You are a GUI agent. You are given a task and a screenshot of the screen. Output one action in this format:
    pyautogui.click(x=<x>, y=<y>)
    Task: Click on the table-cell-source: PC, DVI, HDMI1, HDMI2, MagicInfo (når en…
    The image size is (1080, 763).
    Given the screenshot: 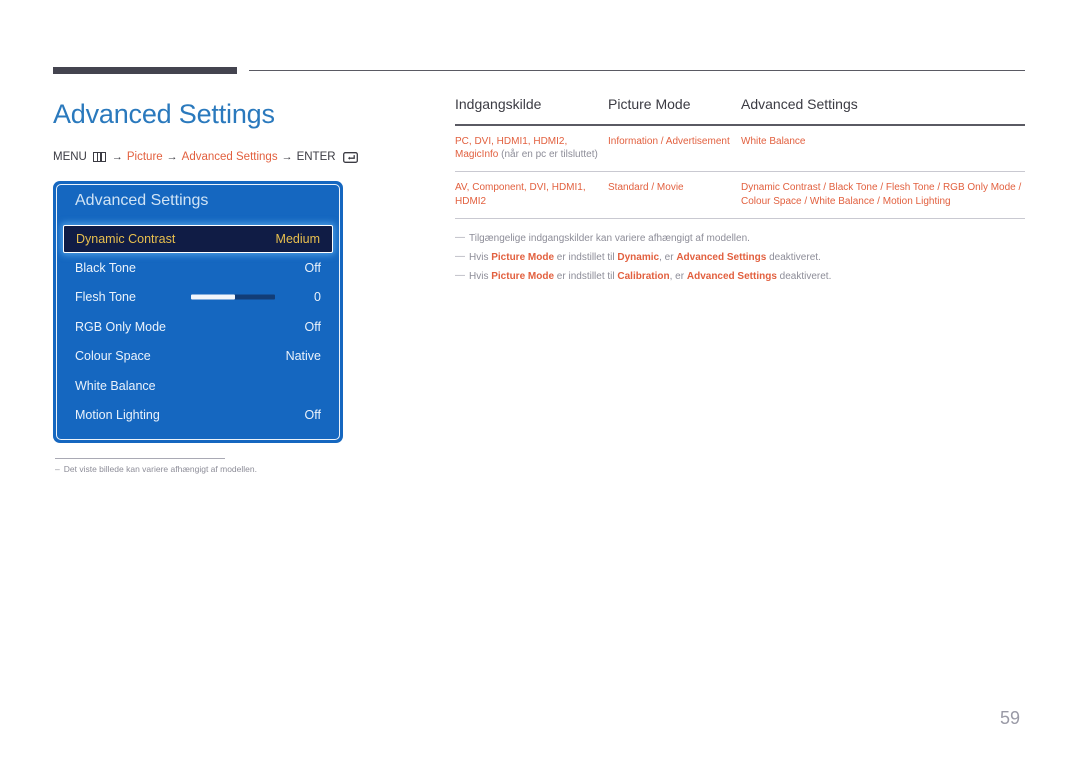 What is the action you would take?
    pyautogui.click(x=531, y=149)
    